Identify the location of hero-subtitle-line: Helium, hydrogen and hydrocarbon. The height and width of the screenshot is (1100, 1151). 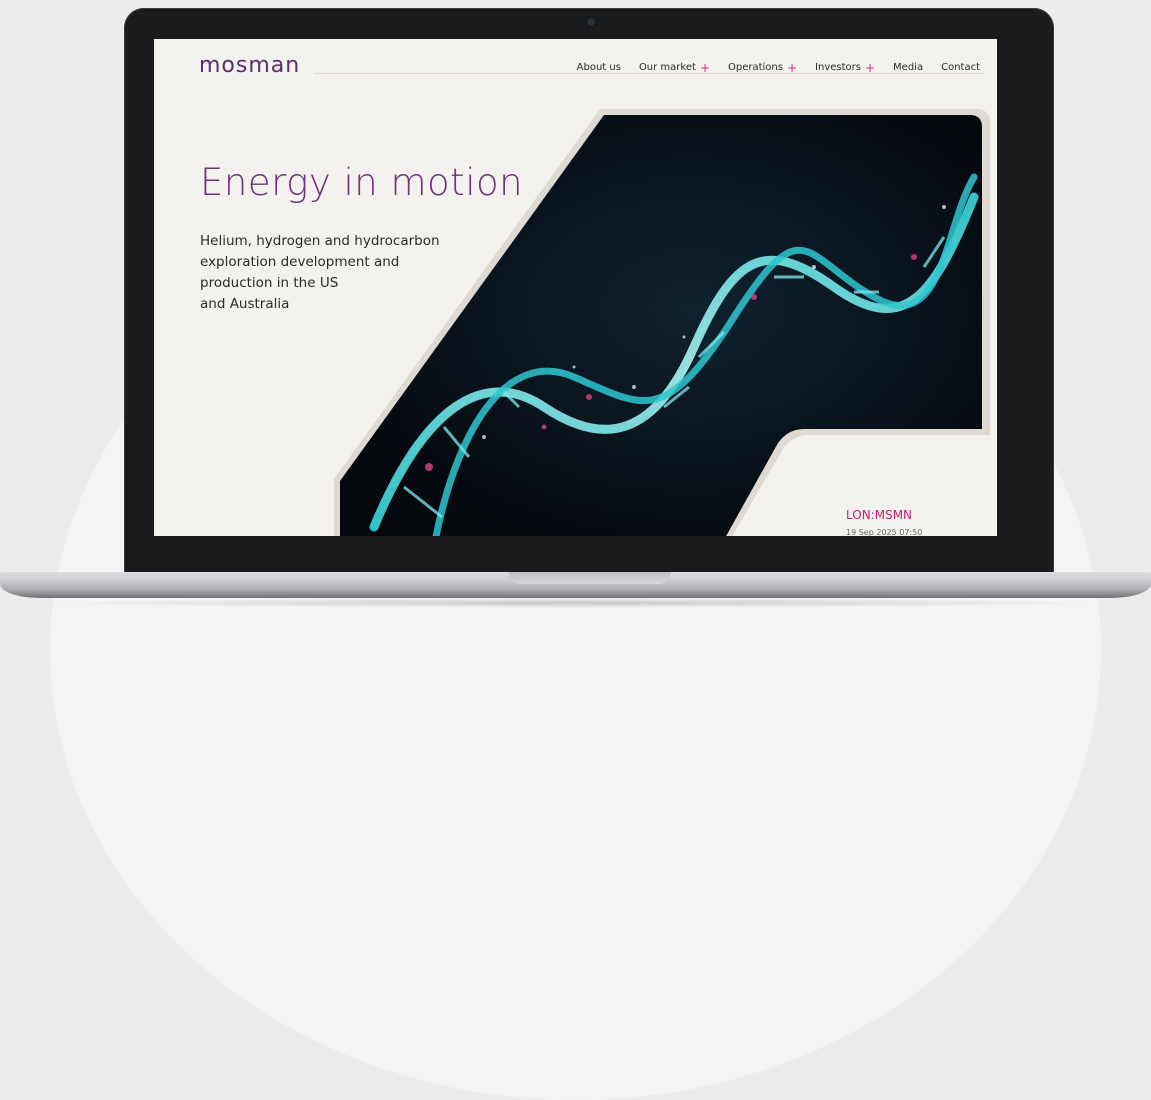
(320, 241).